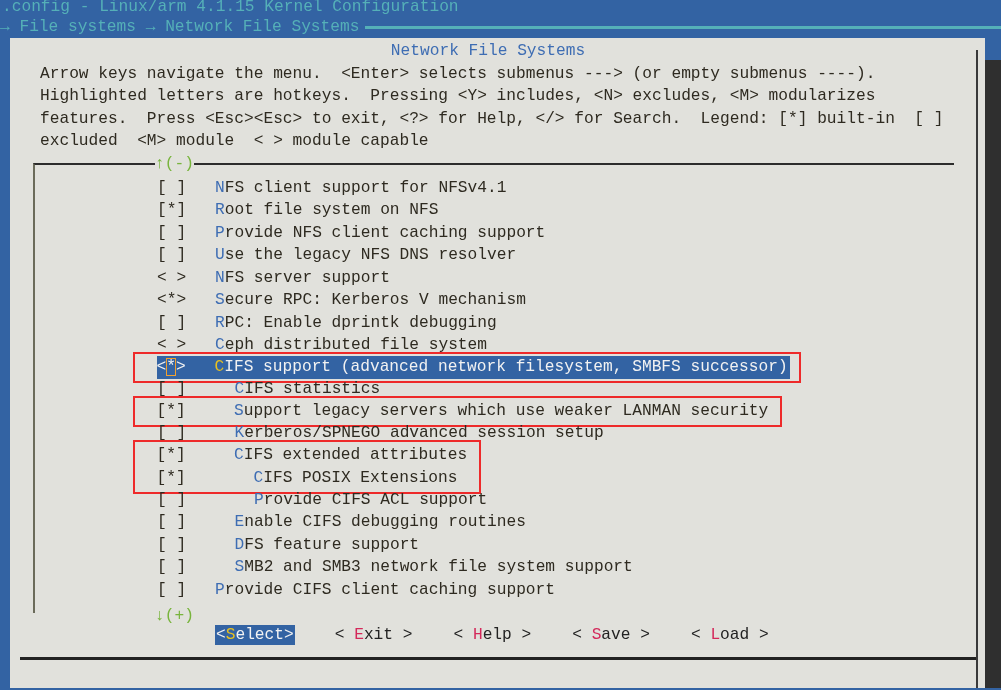  I want to click on menu-item: Enable CIFS debugging routines, so click(381, 522).